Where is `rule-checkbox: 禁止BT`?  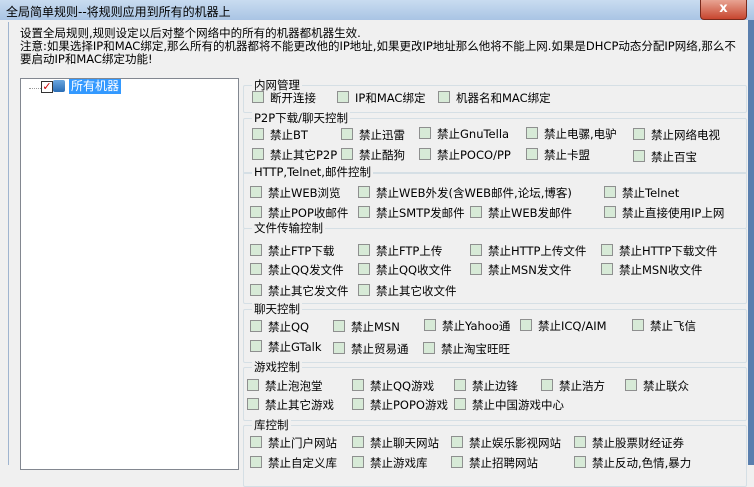 rule-checkbox: 禁止BT is located at coordinates (280, 135).